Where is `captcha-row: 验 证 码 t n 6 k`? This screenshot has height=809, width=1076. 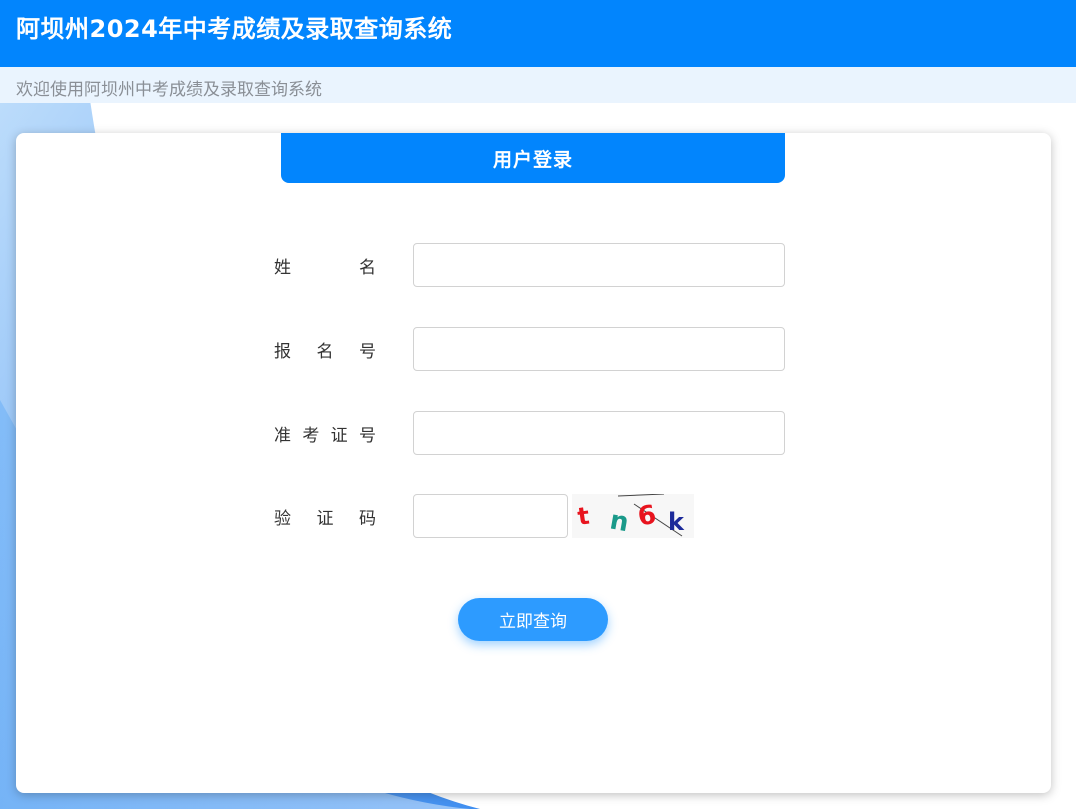 captcha-row: 验 证 码 t n 6 k is located at coordinates (533, 516).